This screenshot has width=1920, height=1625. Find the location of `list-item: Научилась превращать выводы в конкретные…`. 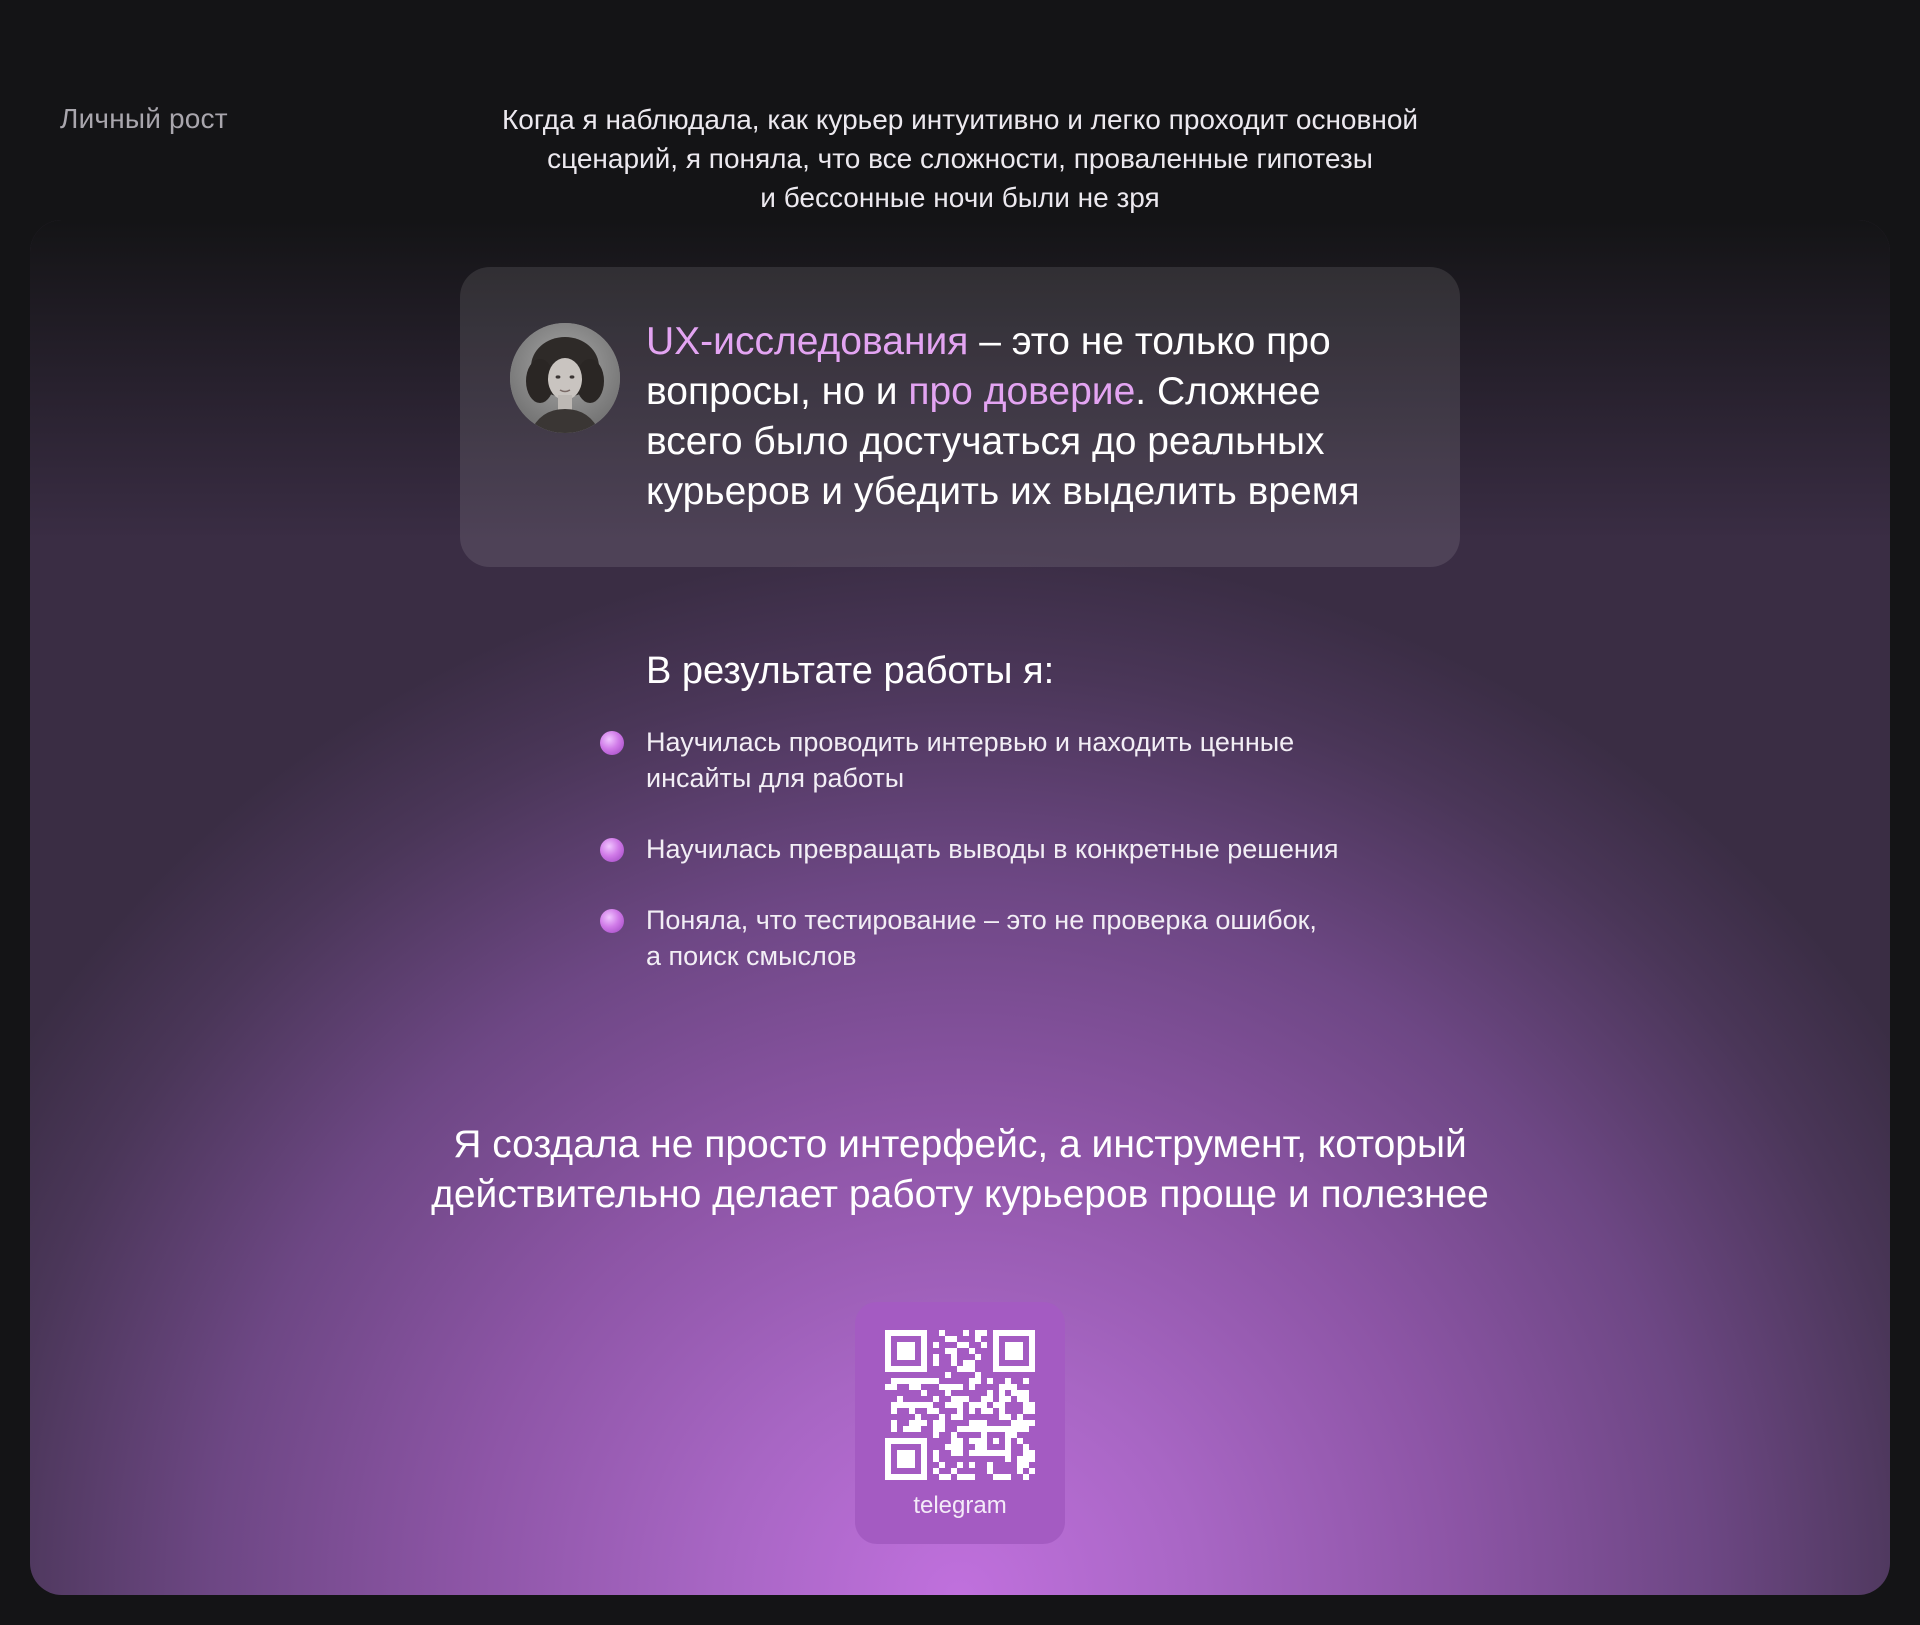

list-item: Научилась превращать выводы в конкретные… is located at coordinates (1000, 849).